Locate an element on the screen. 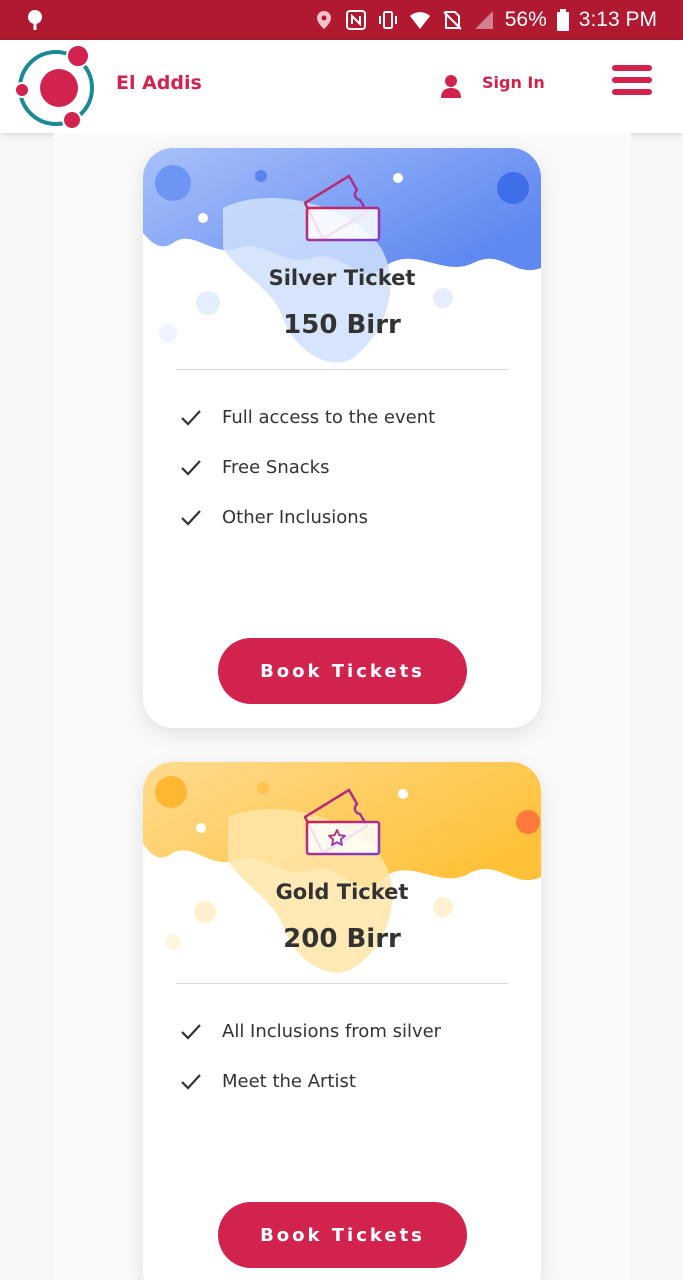 The height and width of the screenshot is (1280, 683). no-sim-icon is located at coordinates (452, 20).